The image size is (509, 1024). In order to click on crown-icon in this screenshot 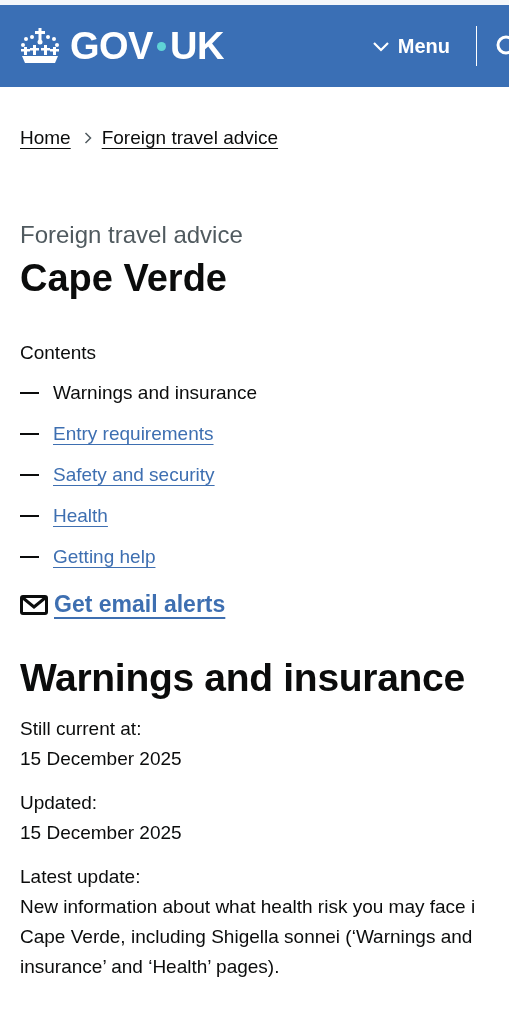, I will do `click(40, 46)`.